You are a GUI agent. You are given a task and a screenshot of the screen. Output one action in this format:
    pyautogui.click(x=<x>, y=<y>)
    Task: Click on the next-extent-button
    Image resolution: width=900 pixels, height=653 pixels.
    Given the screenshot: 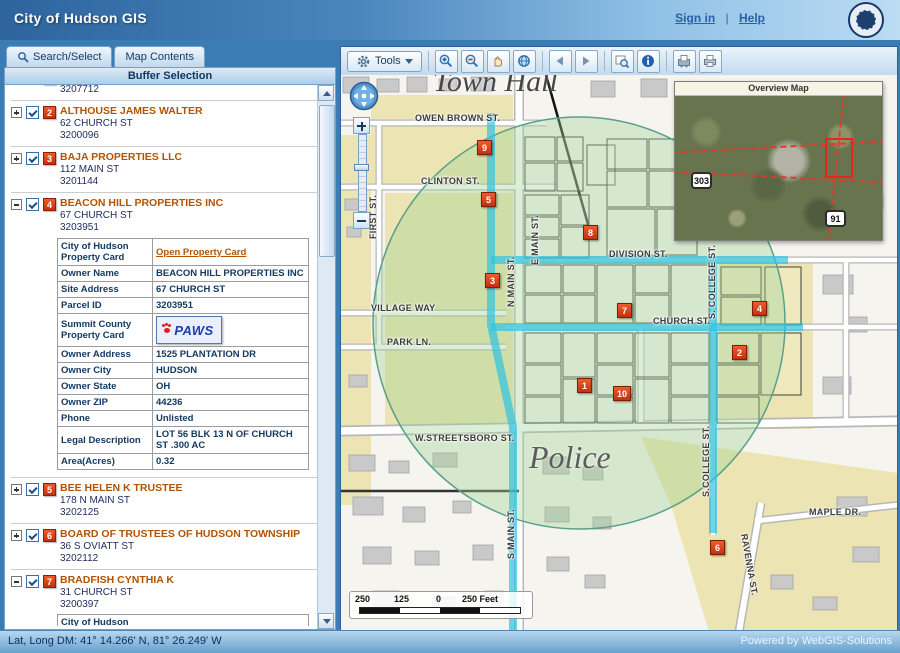 What is the action you would take?
    pyautogui.click(x=586, y=61)
    